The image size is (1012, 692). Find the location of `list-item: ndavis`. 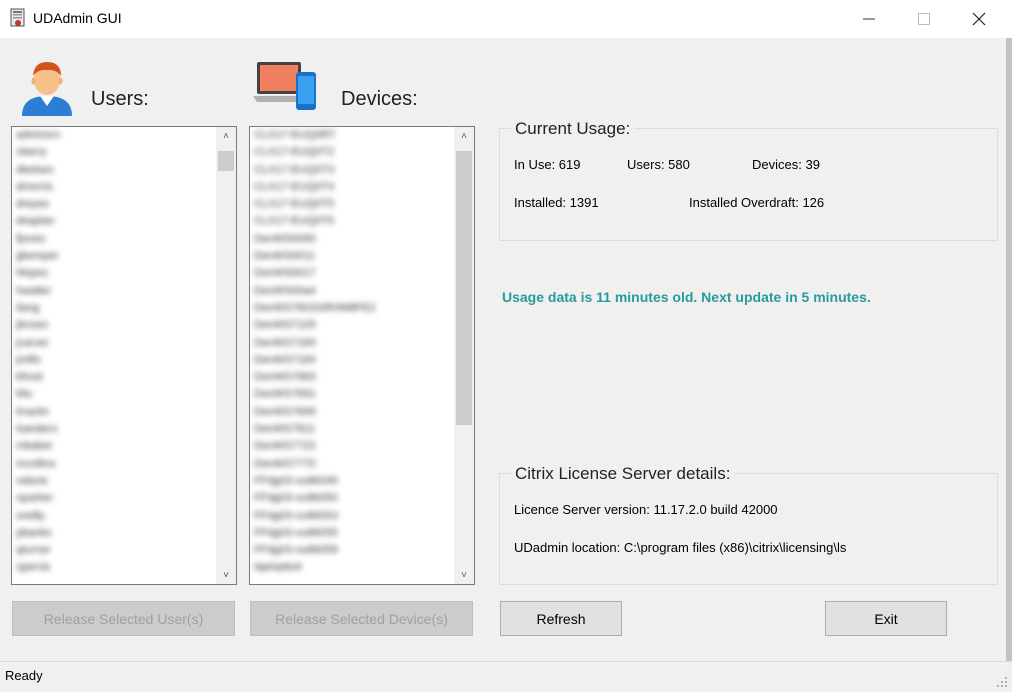

list-item: ndavis is located at coordinates (115, 483).